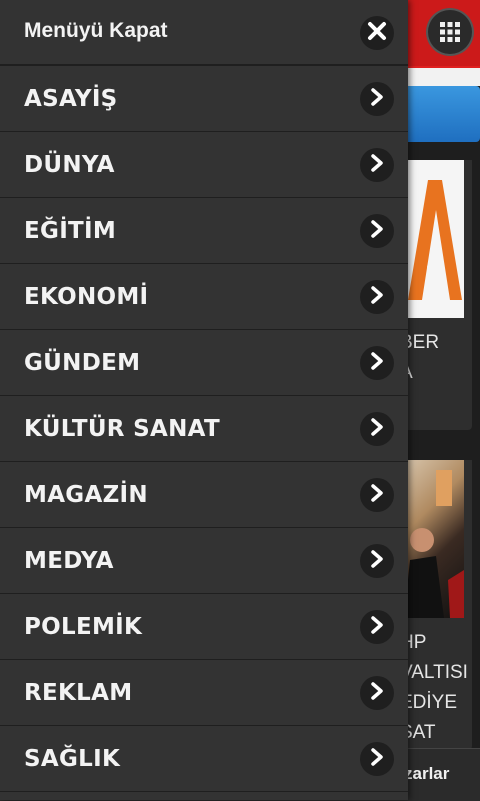 The height and width of the screenshot is (801, 480). I want to click on menu-item-0: ASAYİŞ, so click(204, 99).